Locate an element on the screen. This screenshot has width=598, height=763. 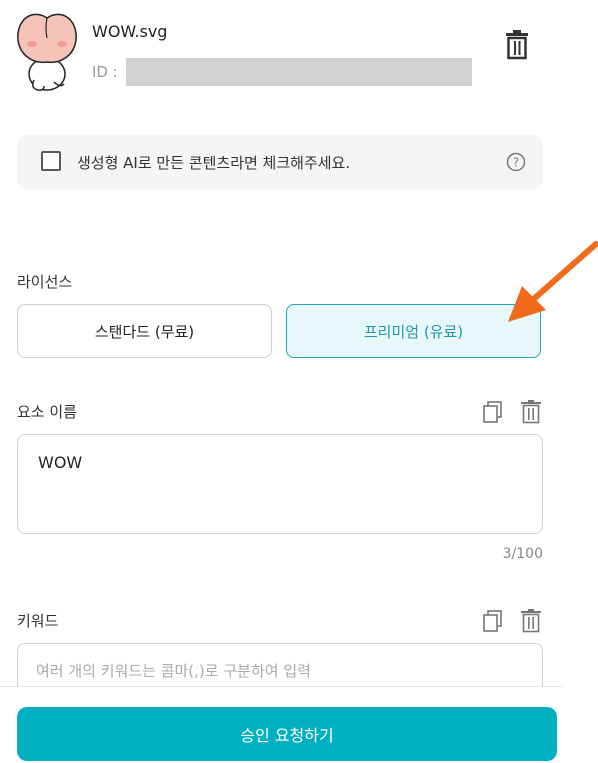
file-id-label: ID : is located at coordinates (105, 72).